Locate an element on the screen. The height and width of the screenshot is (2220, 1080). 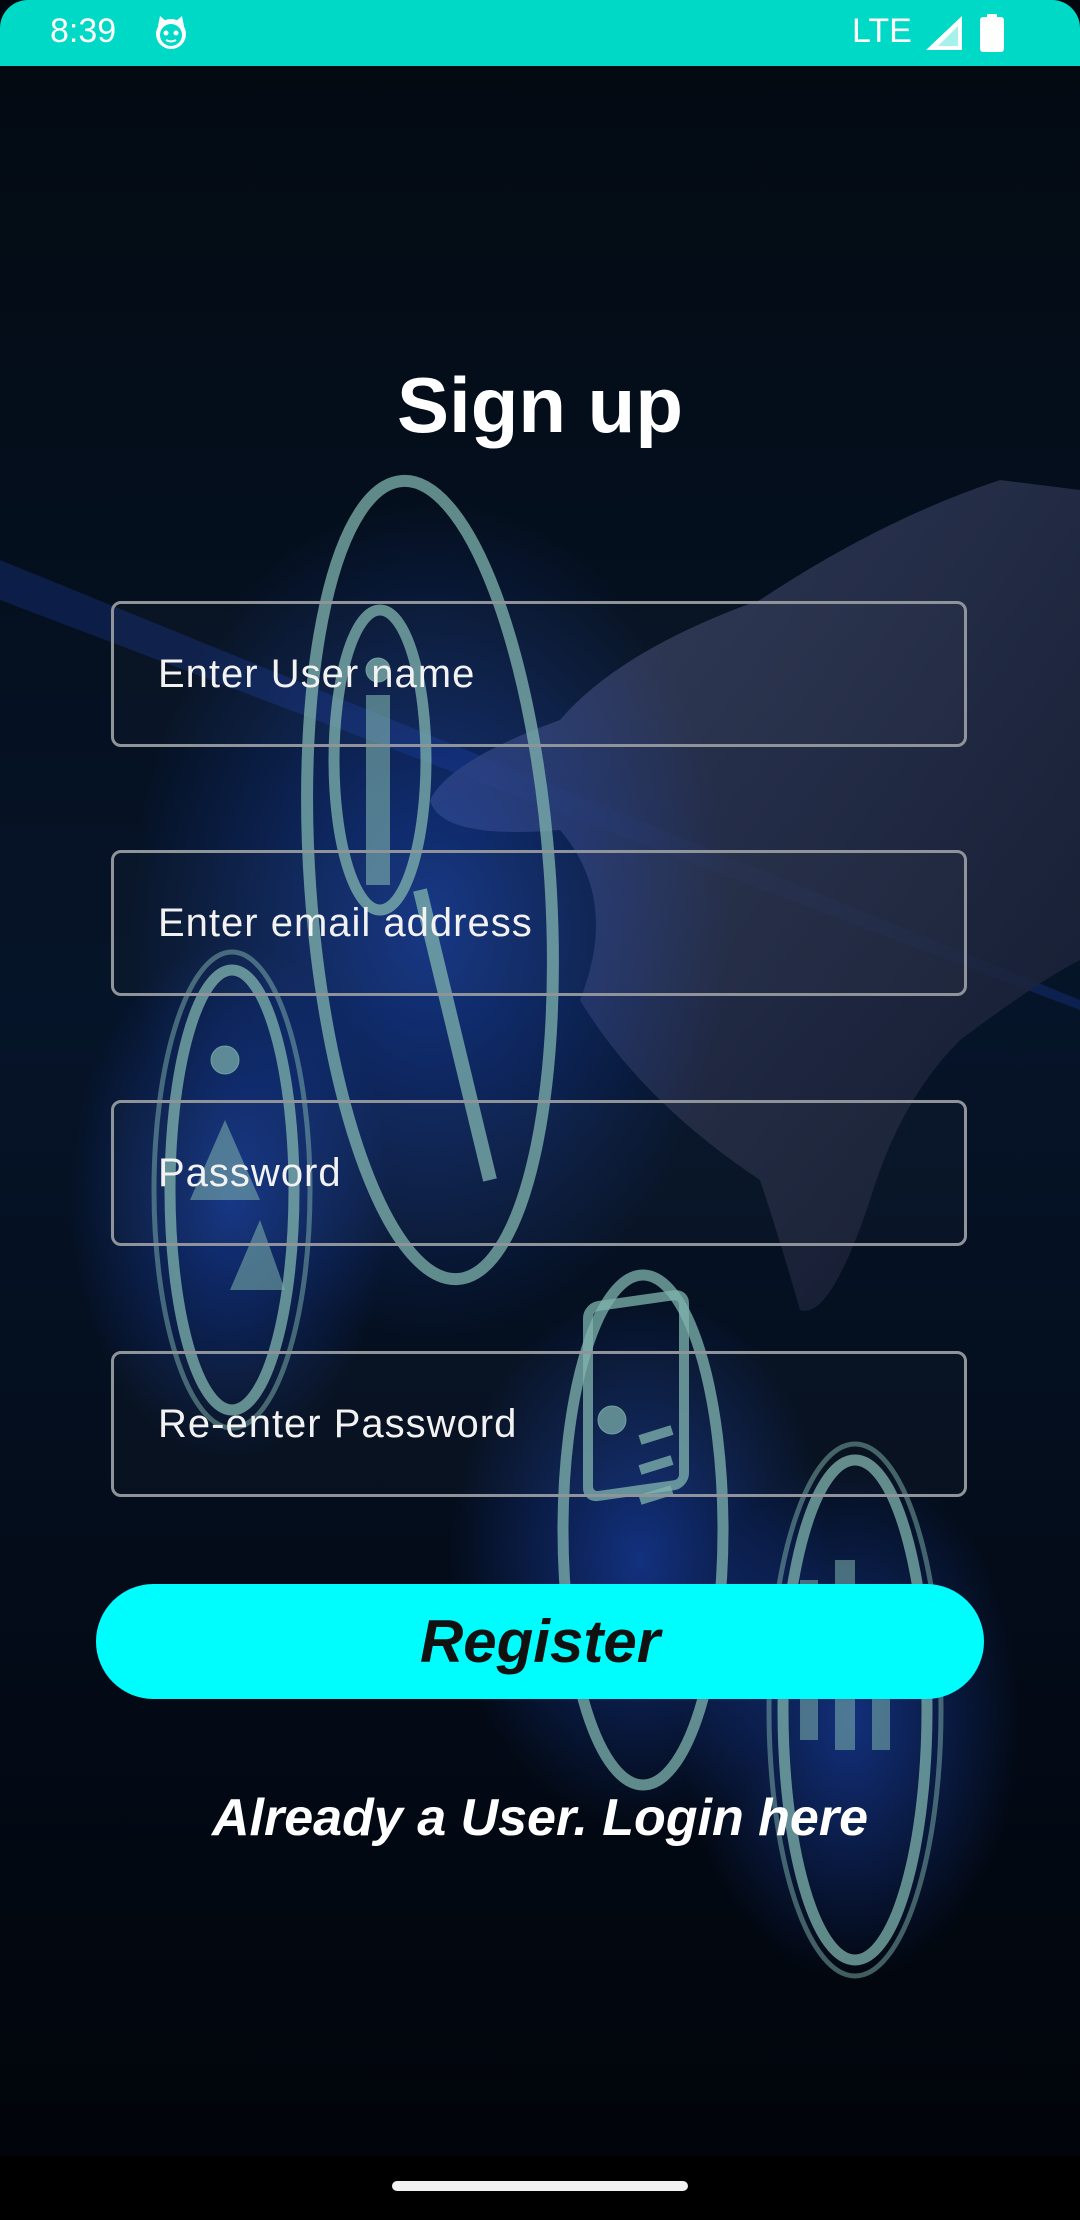
password-field is located at coordinates (539, 1173).